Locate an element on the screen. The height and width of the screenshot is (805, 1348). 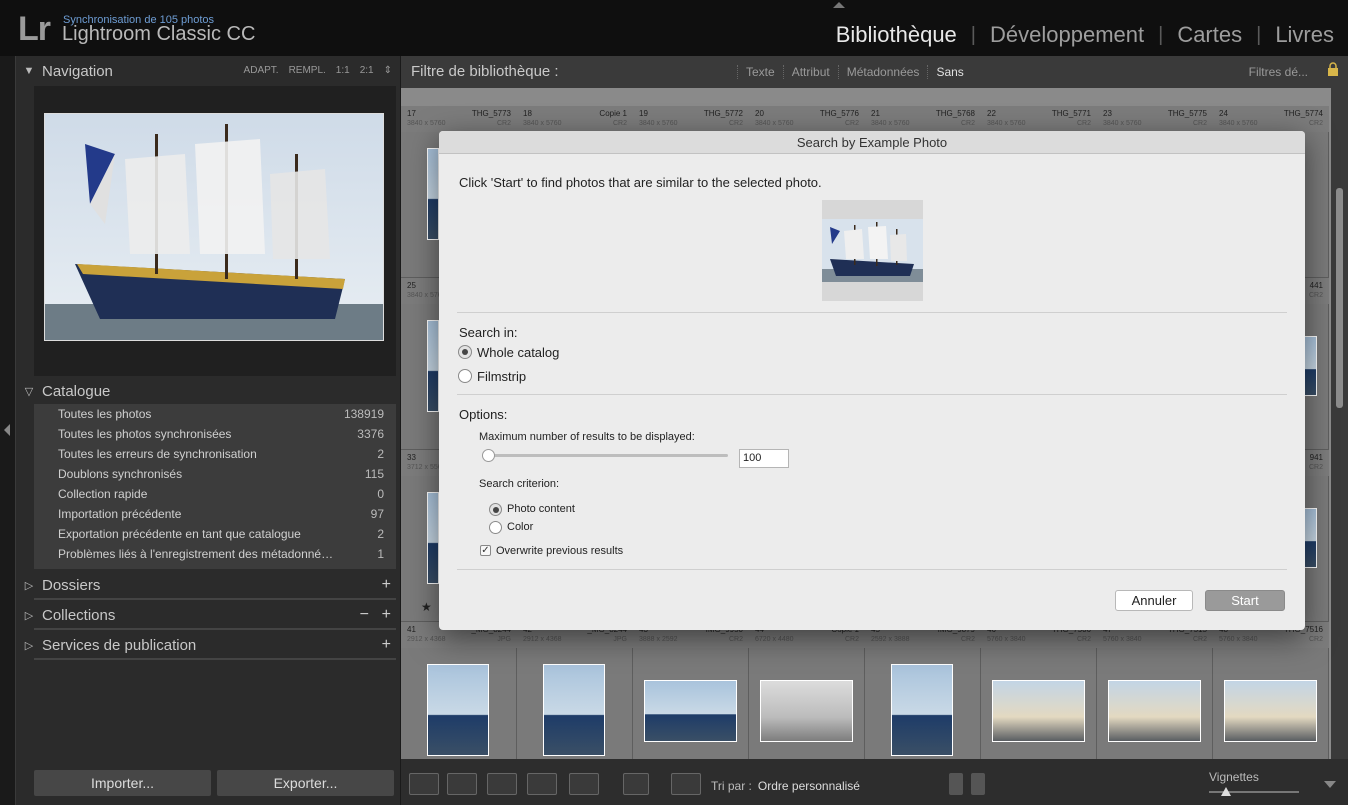
add-collection-icon: + is located at coordinates (386, 615).